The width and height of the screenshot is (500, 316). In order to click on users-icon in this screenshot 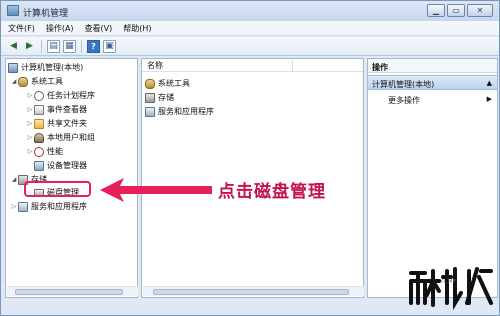, I will do `click(39, 137)`.